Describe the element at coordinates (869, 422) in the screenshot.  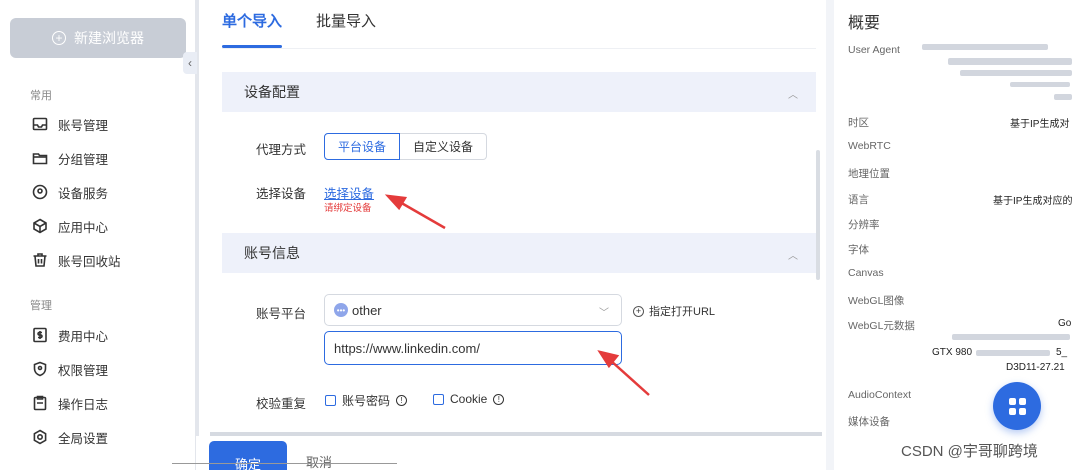
I see `overview-label-media: 媒体设备` at that location.